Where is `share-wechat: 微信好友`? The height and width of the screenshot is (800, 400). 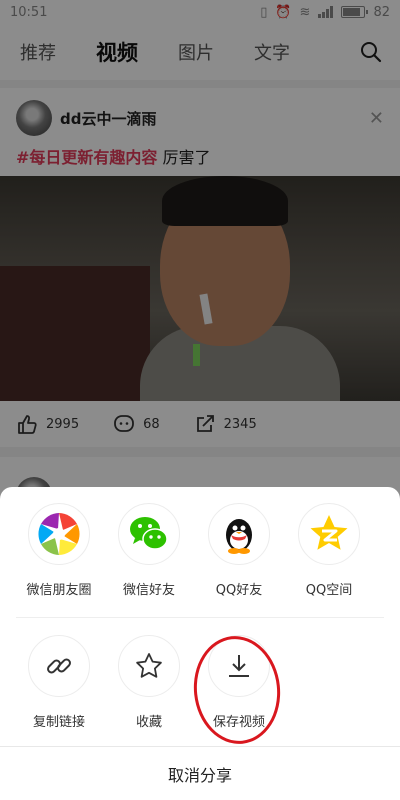
share-wechat: 微信好友 is located at coordinates (149, 550).